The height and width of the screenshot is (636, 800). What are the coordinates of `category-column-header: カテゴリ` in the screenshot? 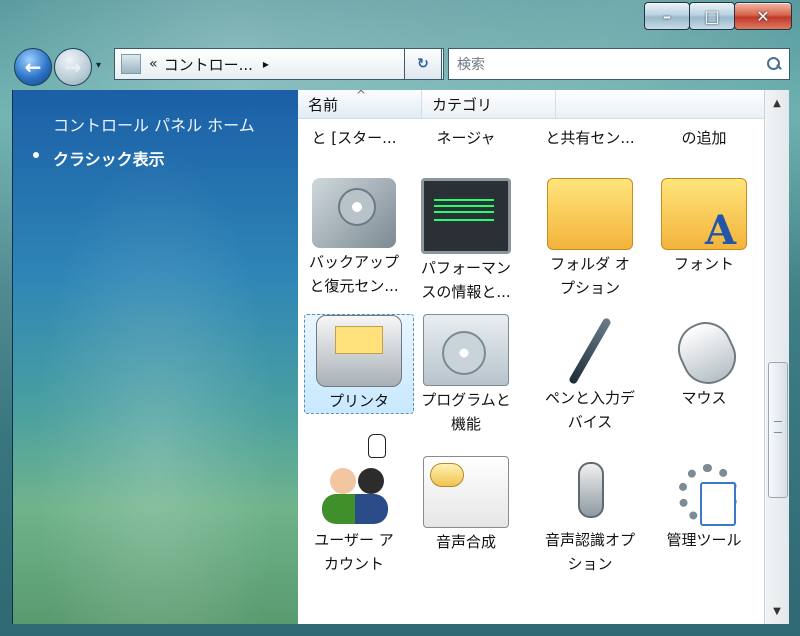 It's located at (489, 104).